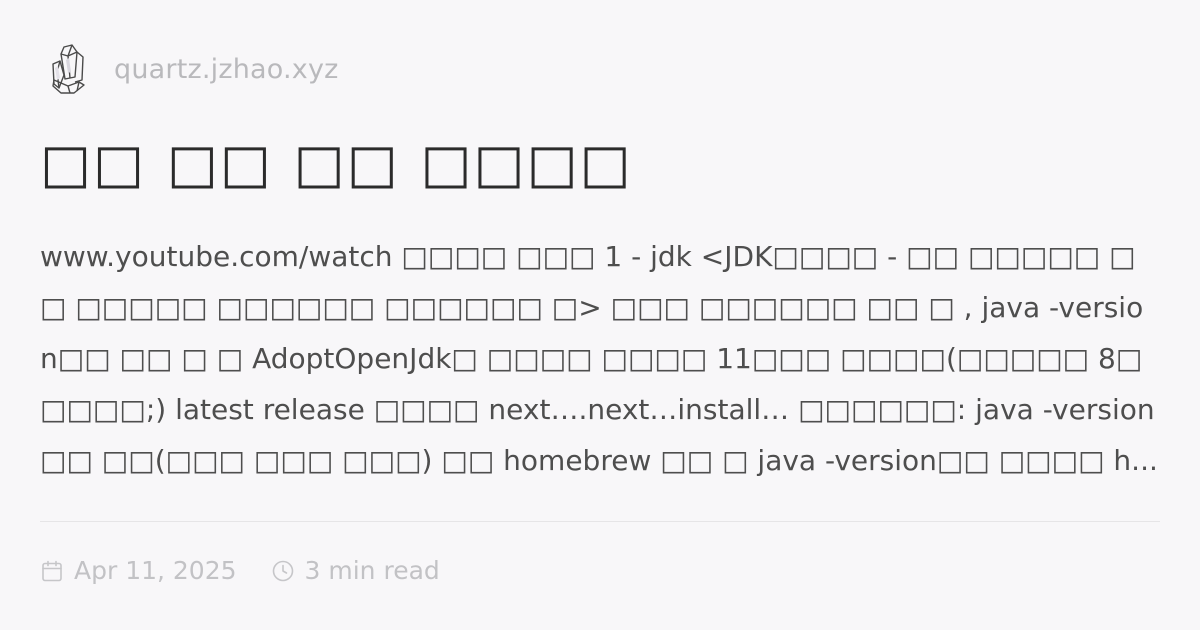 The height and width of the screenshot is (630, 1200). What do you see at coordinates (155, 570) in the screenshot?
I see `publish-date: Apr 11, 2025` at bounding box center [155, 570].